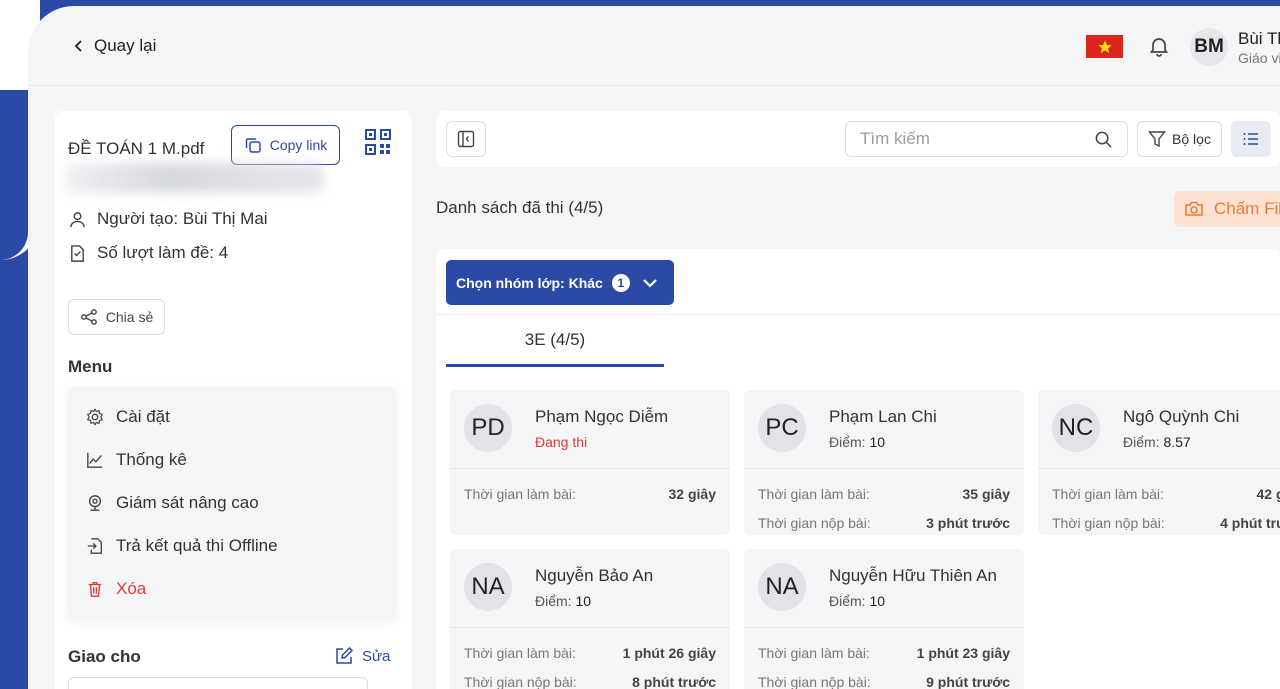 The height and width of the screenshot is (689, 1280). What do you see at coordinates (968, 681) in the screenshot?
I see `submitted-value: 9 phút trước` at bounding box center [968, 681].